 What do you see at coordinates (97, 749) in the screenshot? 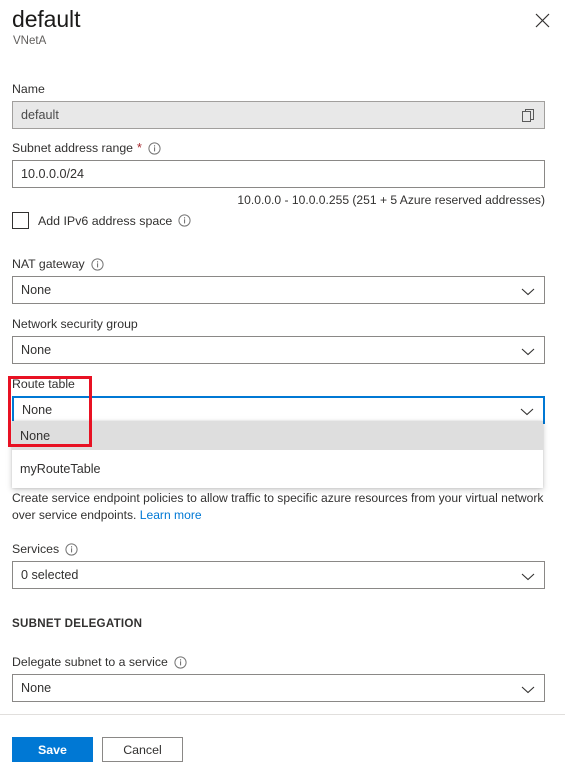
I see `footer-actions: Save Cancel` at bounding box center [97, 749].